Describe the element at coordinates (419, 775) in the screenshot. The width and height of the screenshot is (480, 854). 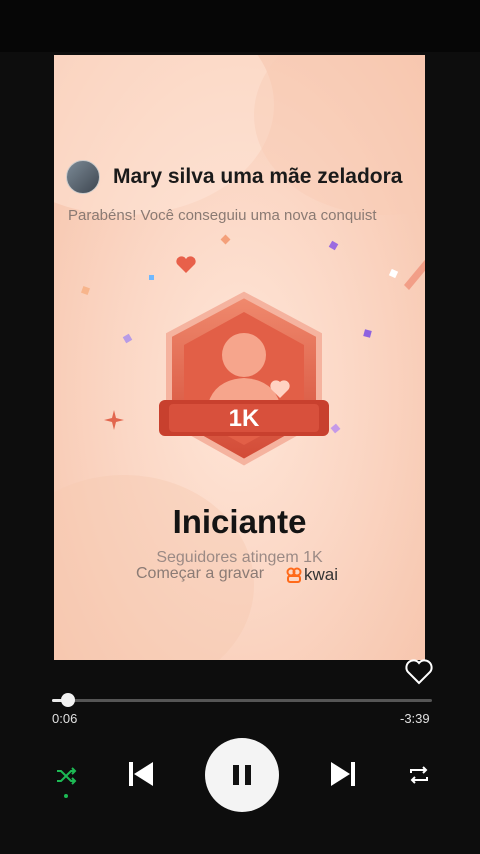
I see `repeat-icon` at that location.